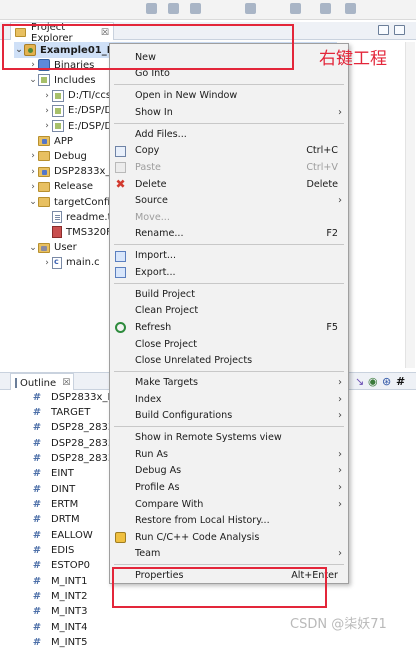 This screenshot has width=416, height=651. What do you see at coordinates (229, 311) in the screenshot?
I see `menu-item-clean-project: Clean Project` at bounding box center [229, 311].